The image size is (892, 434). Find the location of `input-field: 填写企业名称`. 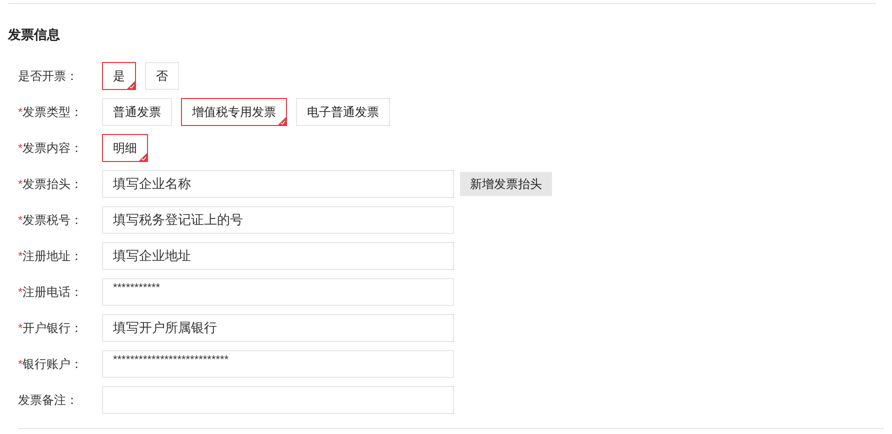

input-field: 填写企业名称 is located at coordinates (278, 184).